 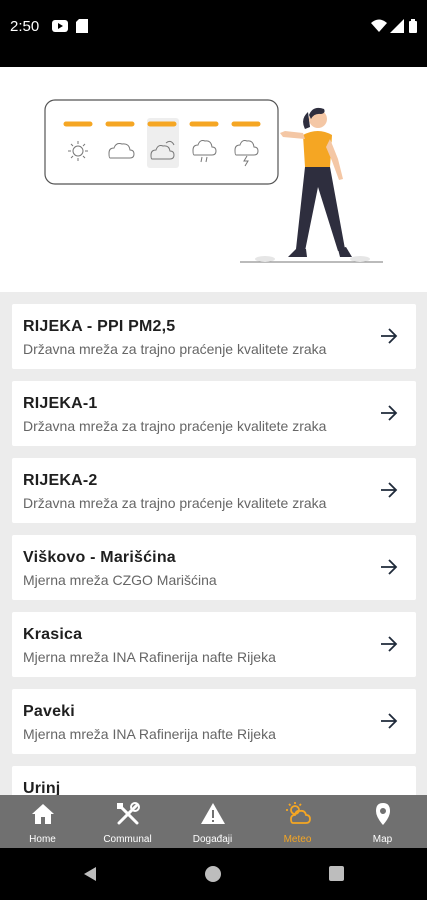 What do you see at coordinates (82, 26) in the screenshot?
I see `sd-card-icon` at bounding box center [82, 26].